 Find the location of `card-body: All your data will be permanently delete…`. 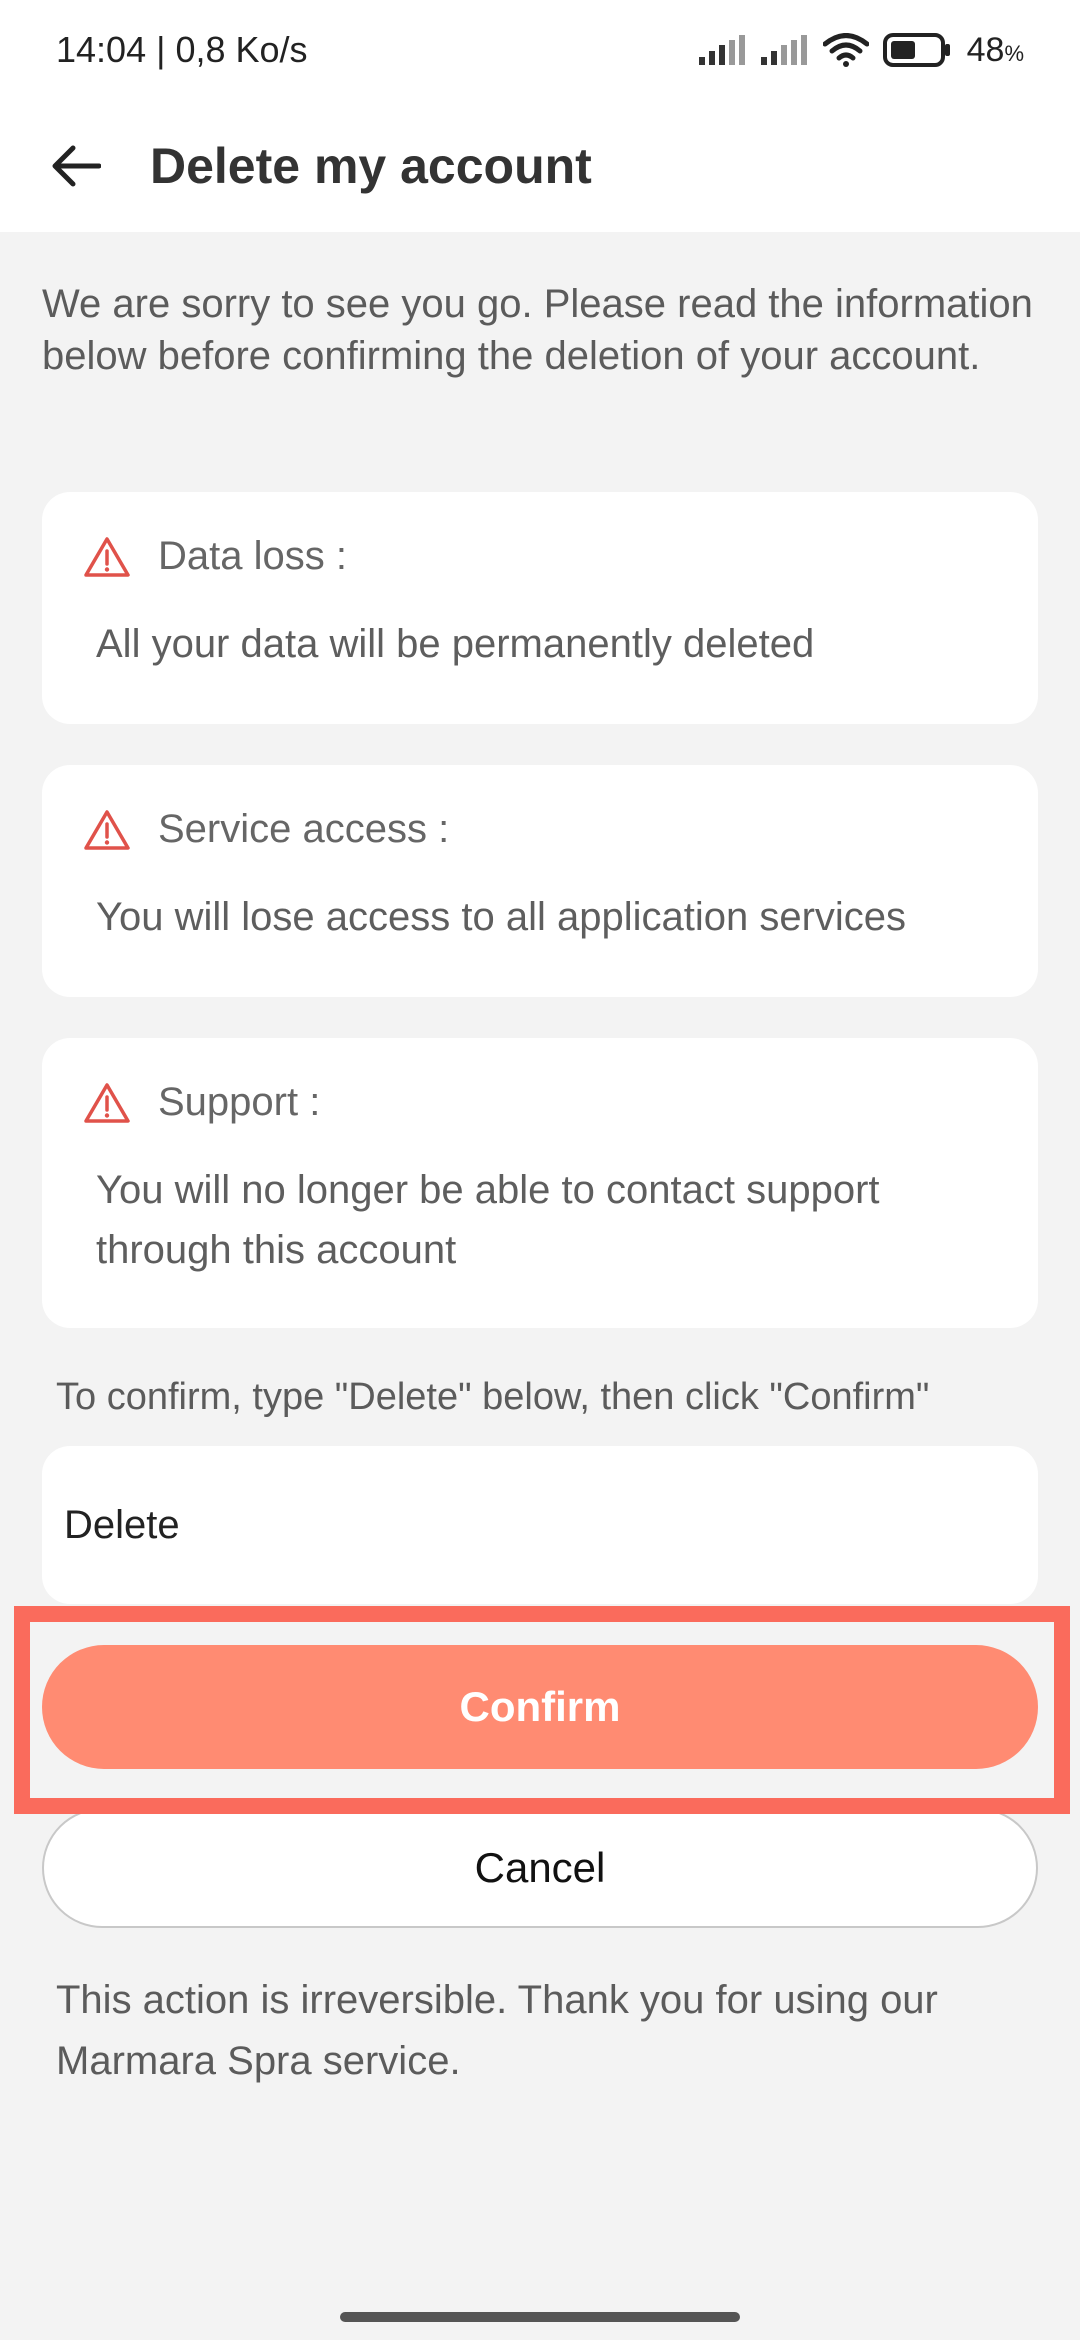

card-body: All your data will be permanently delete… is located at coordinates (455, 644).